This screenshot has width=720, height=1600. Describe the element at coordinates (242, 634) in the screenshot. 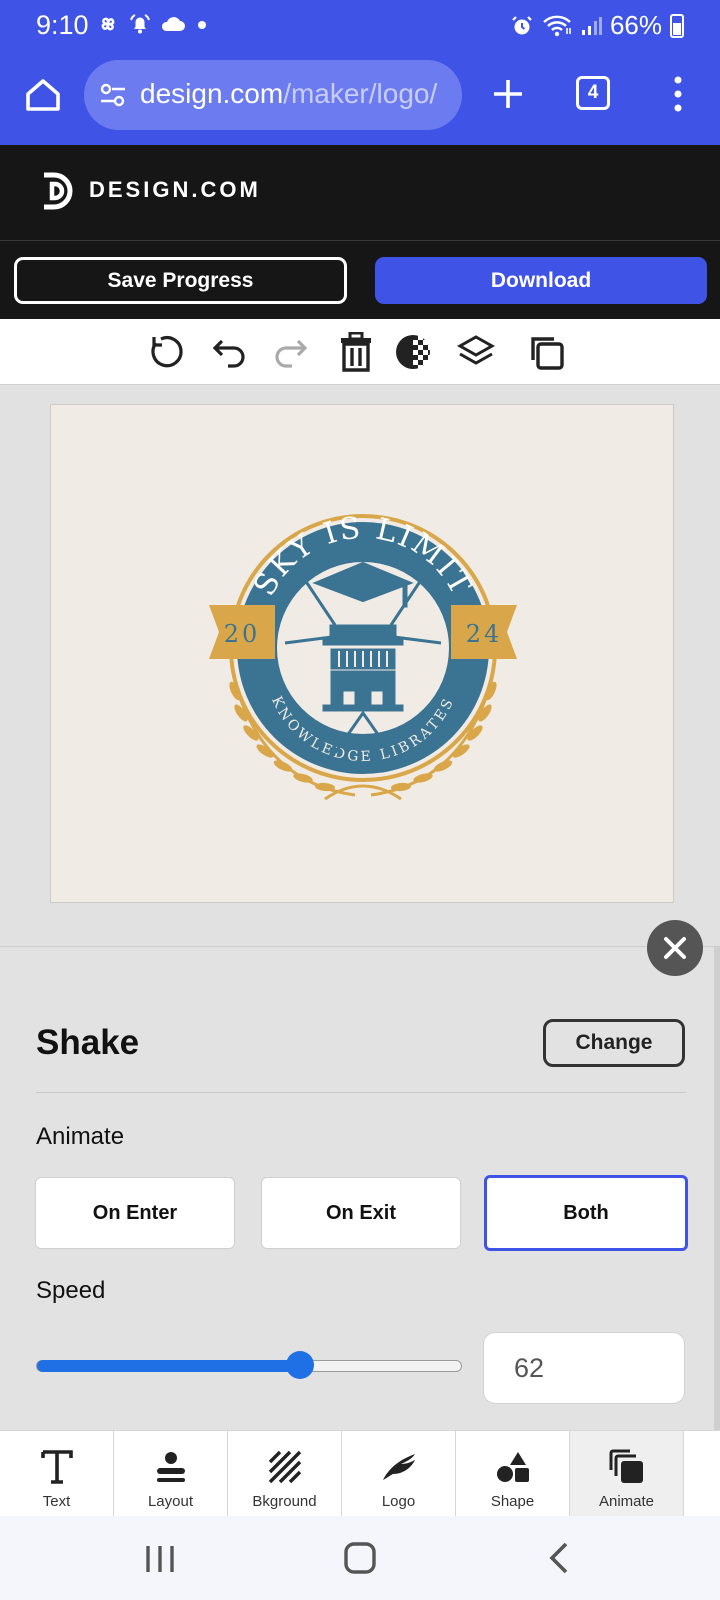

I see `year-left: 20` at that location.